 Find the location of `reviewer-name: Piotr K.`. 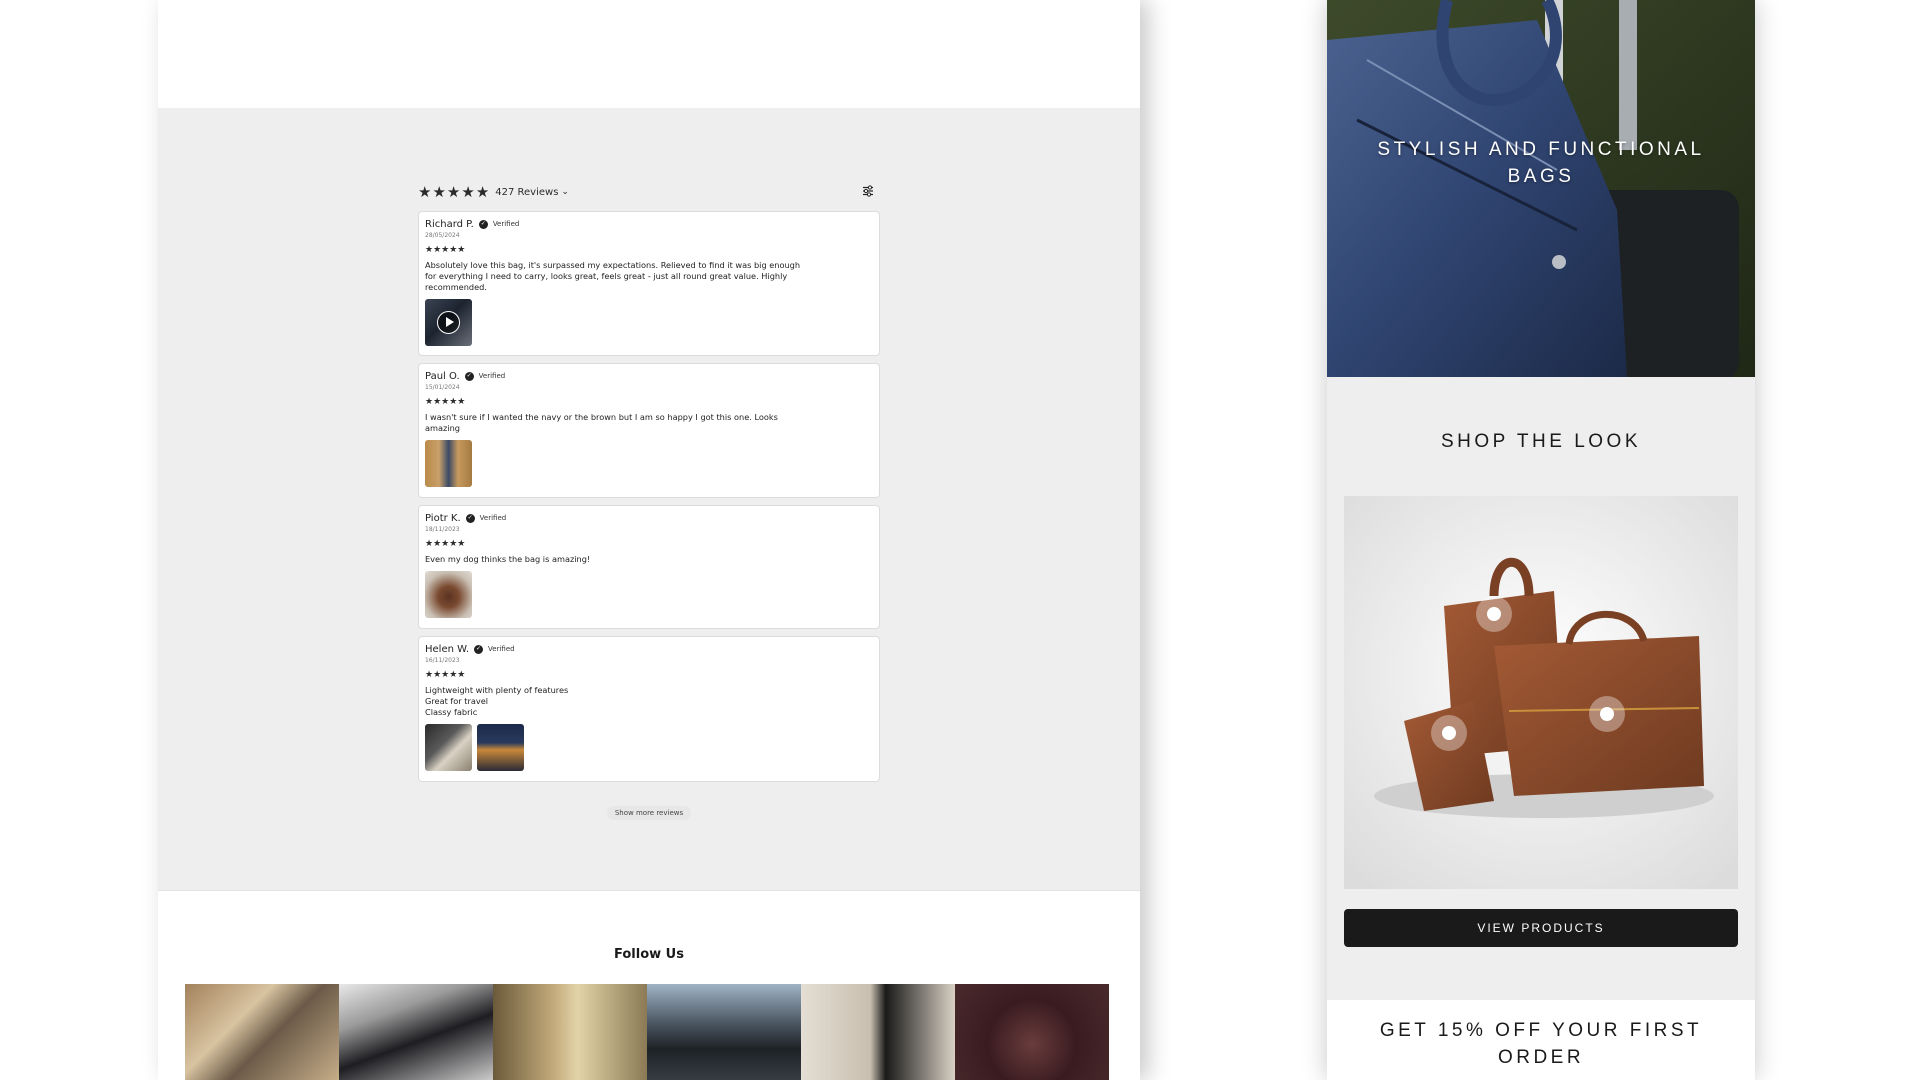

reviewer-name: Piotr K. is located at coordinates (443, 518).